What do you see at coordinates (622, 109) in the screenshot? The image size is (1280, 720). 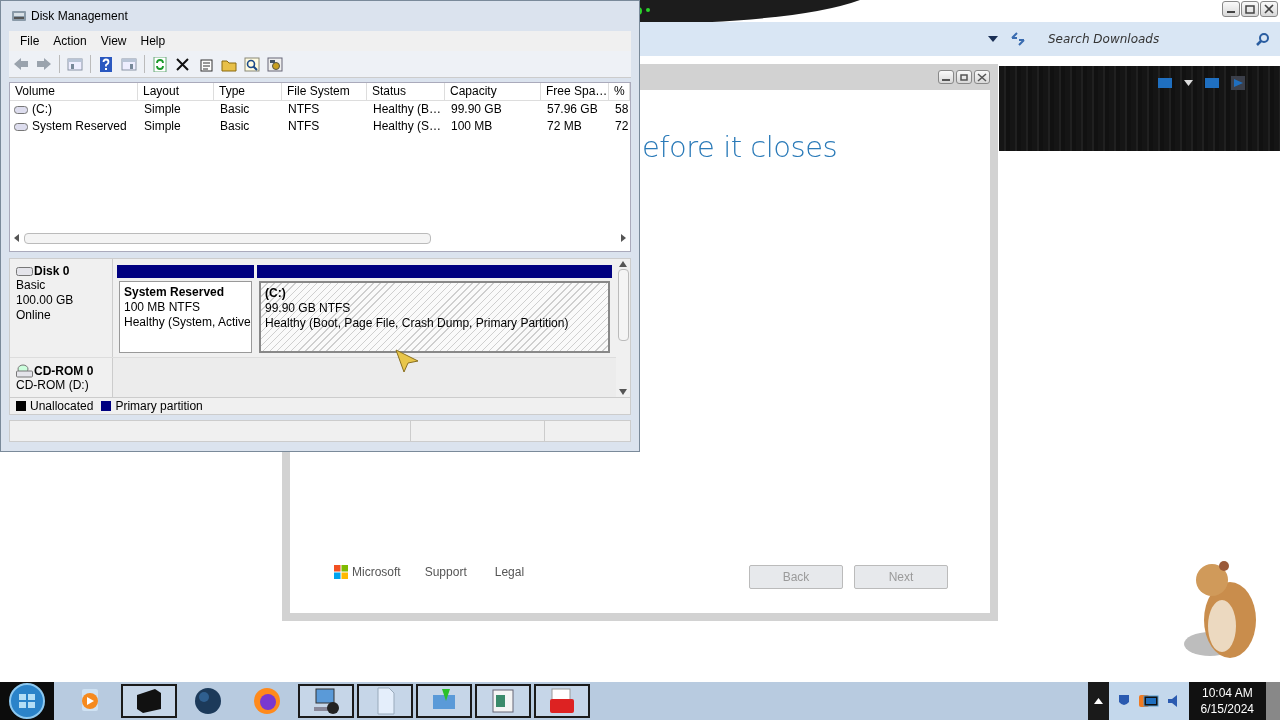 I see `table-cell-text: 58` at bounding box center [622, 109].